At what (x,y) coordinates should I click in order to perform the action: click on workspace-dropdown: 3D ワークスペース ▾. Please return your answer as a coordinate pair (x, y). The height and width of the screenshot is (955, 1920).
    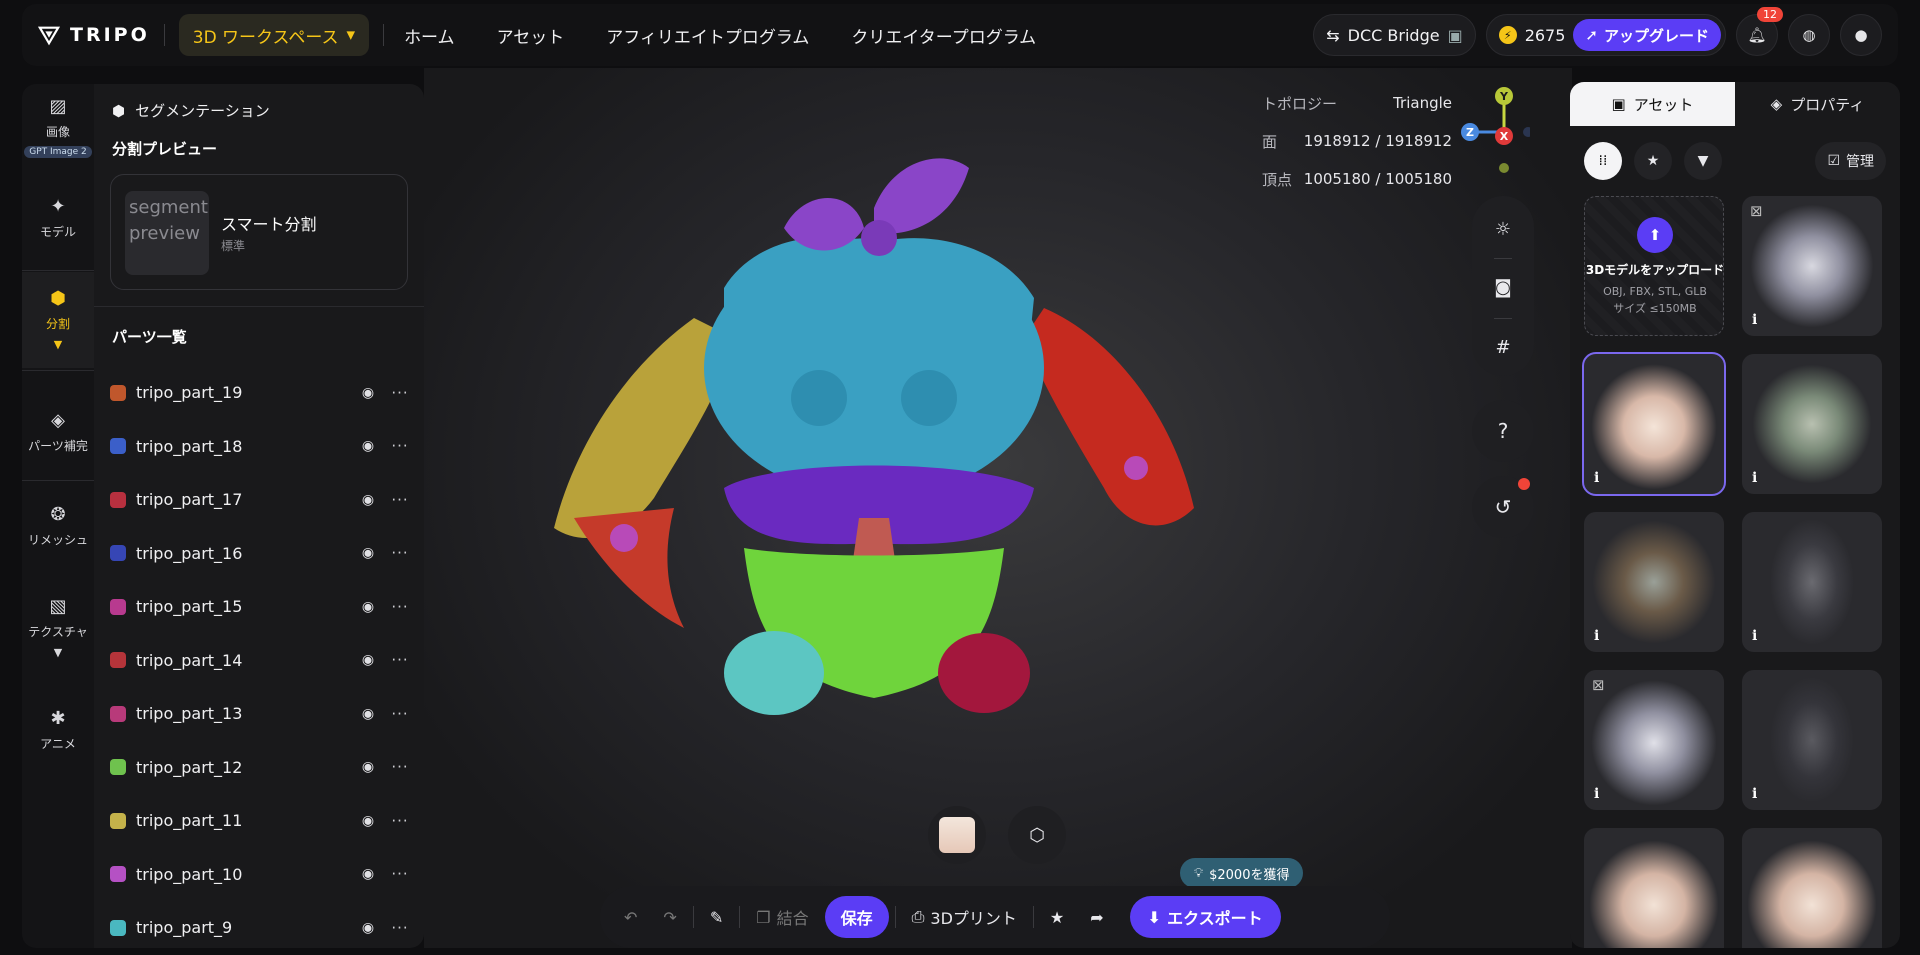
    Looking at the image, I should click on (274, 35).